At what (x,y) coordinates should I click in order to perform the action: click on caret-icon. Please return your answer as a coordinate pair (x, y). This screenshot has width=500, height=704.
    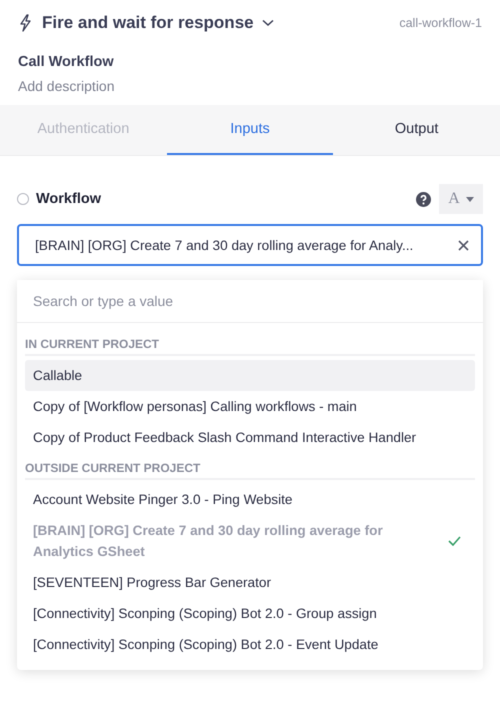
    Looking at the image, I should click on (470, 199).